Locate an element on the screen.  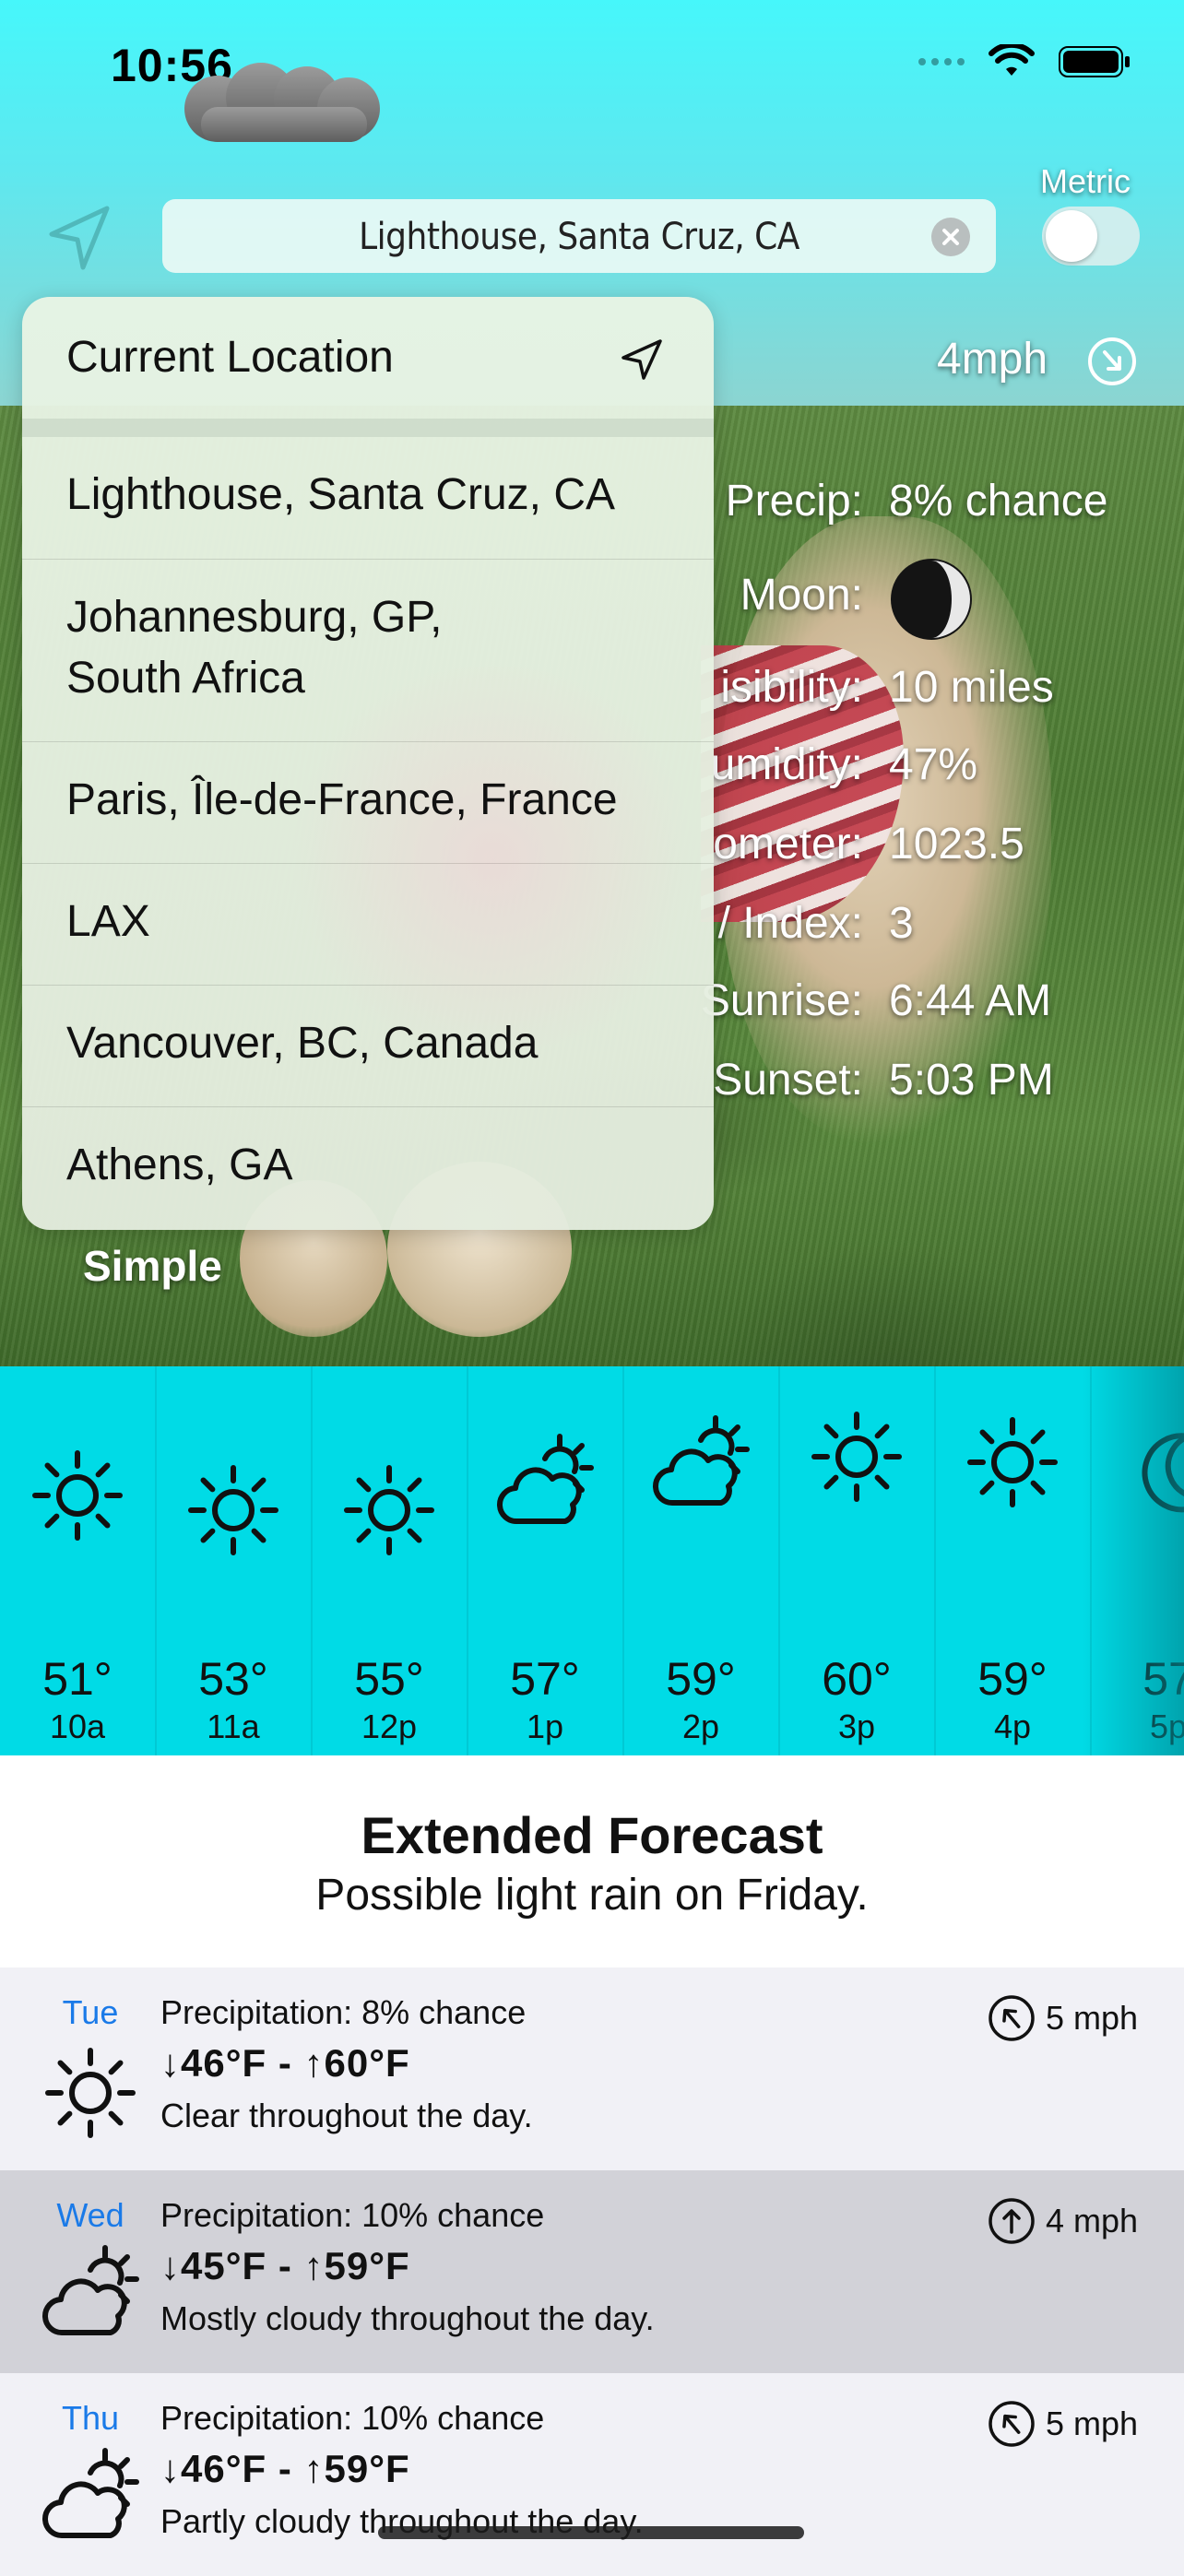
hour-time: 1p is located at coordinates (545, 1726).